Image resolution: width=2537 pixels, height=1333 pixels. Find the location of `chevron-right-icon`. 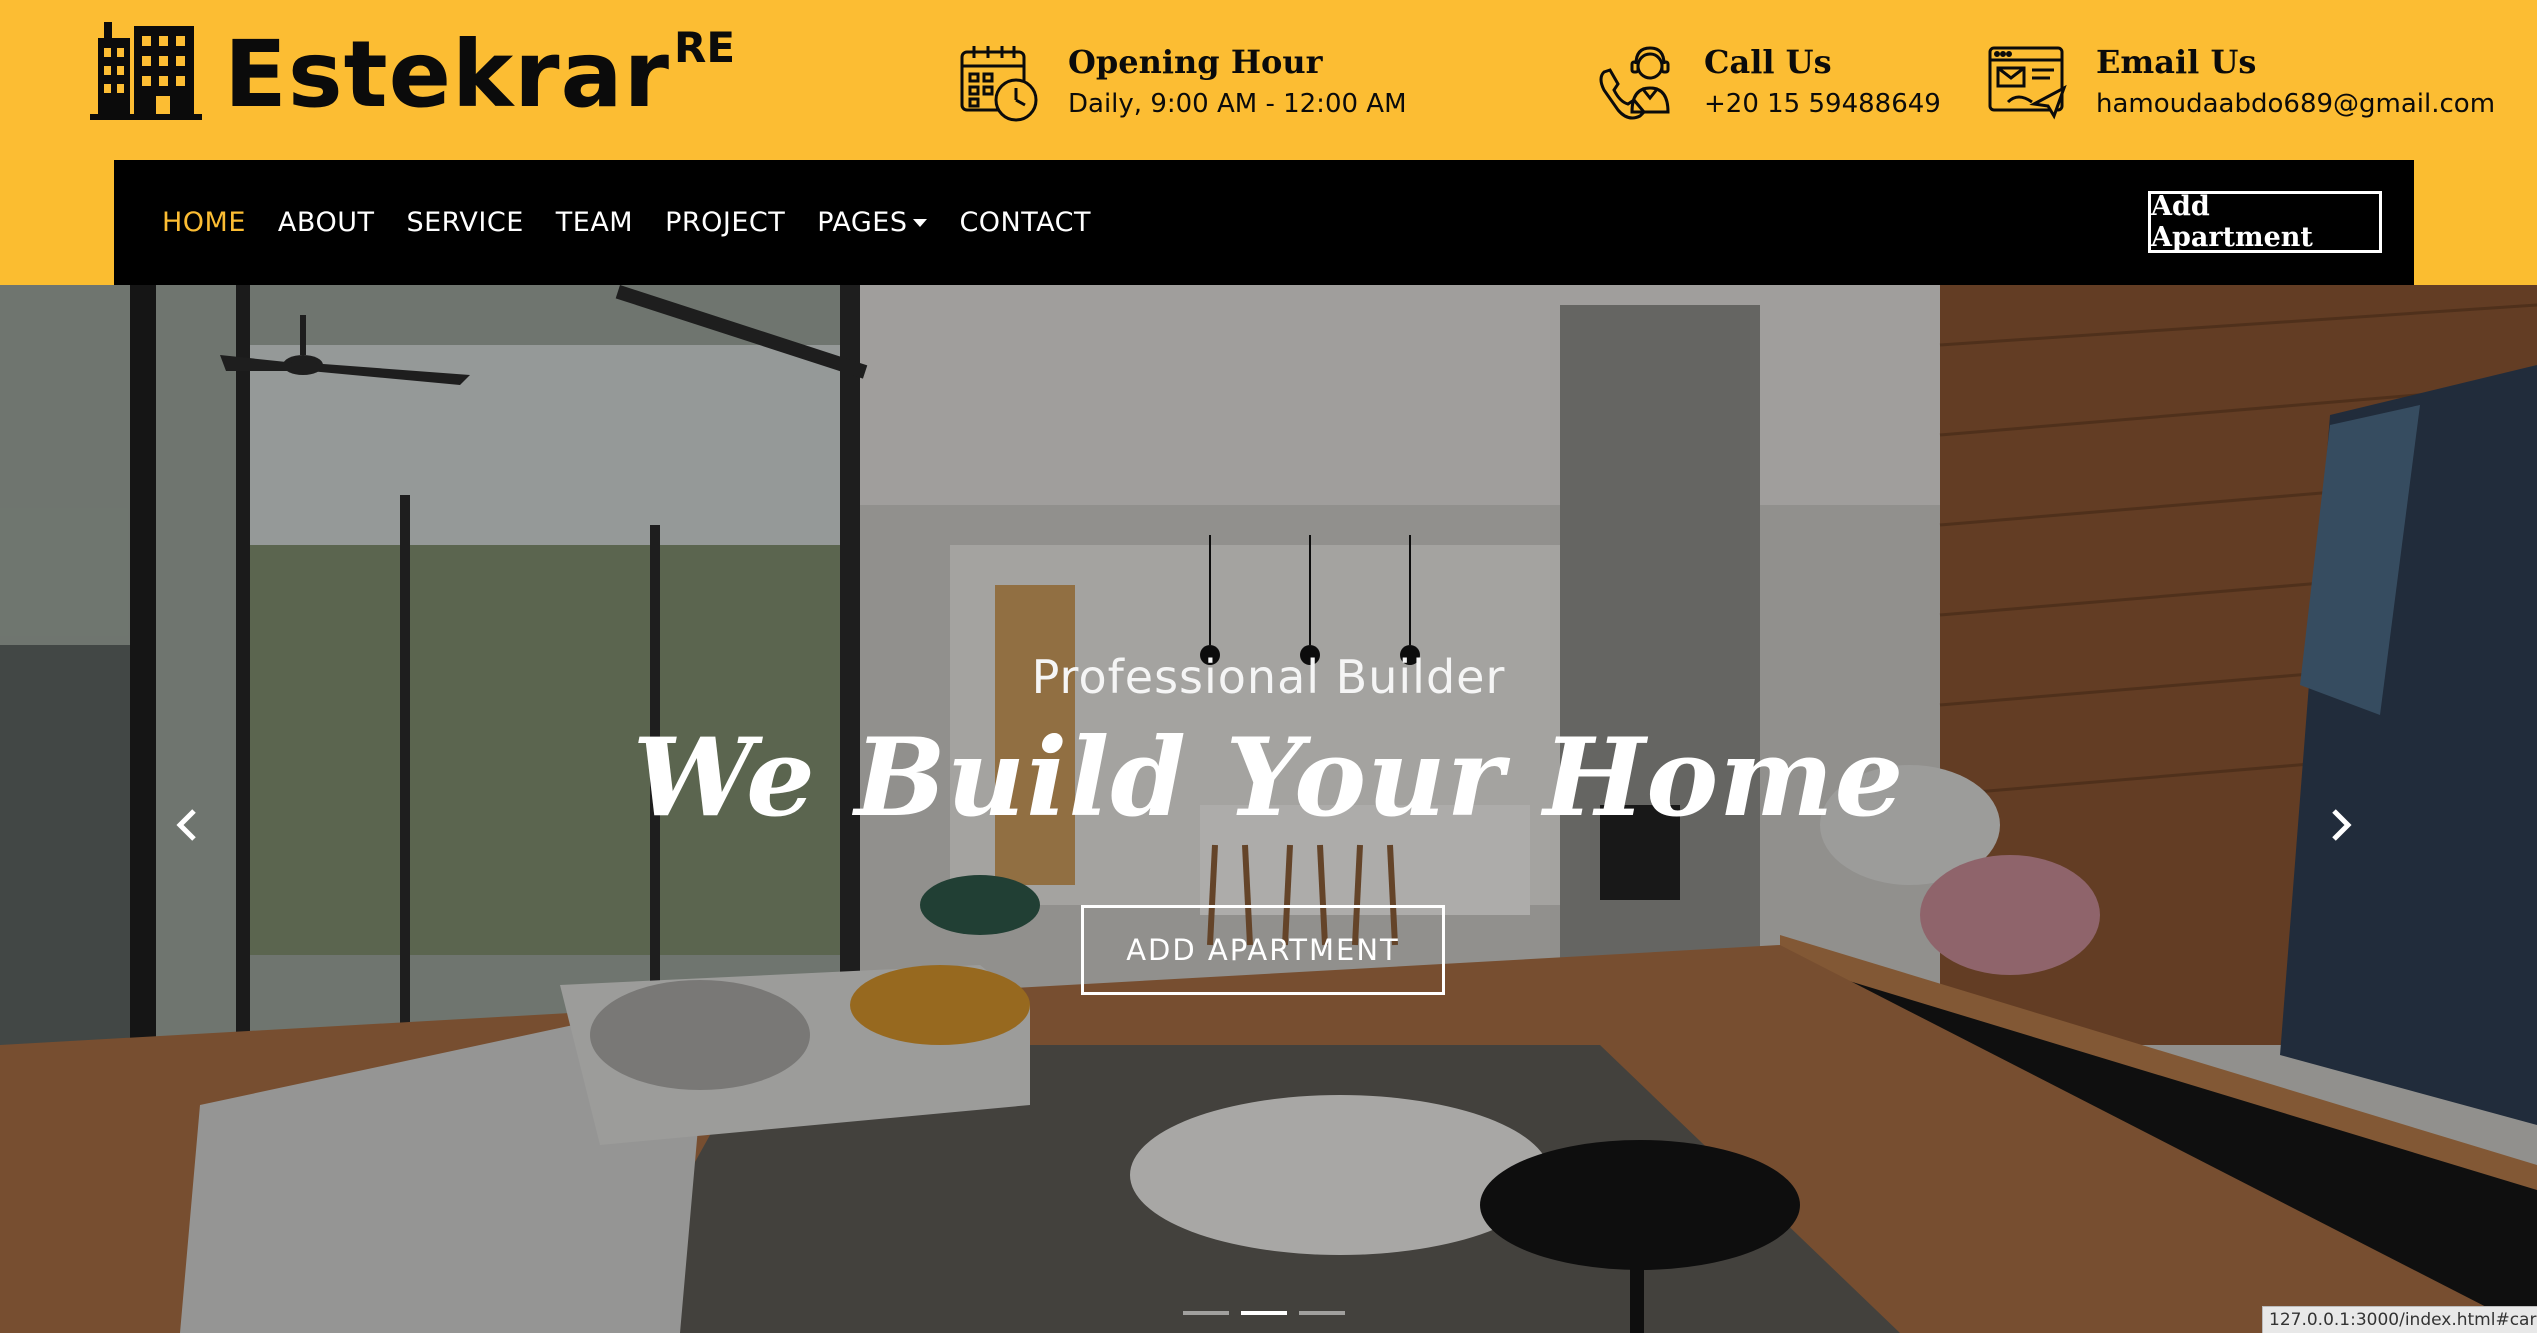

chevron-right-icon is located at coordinates (2342, 825).